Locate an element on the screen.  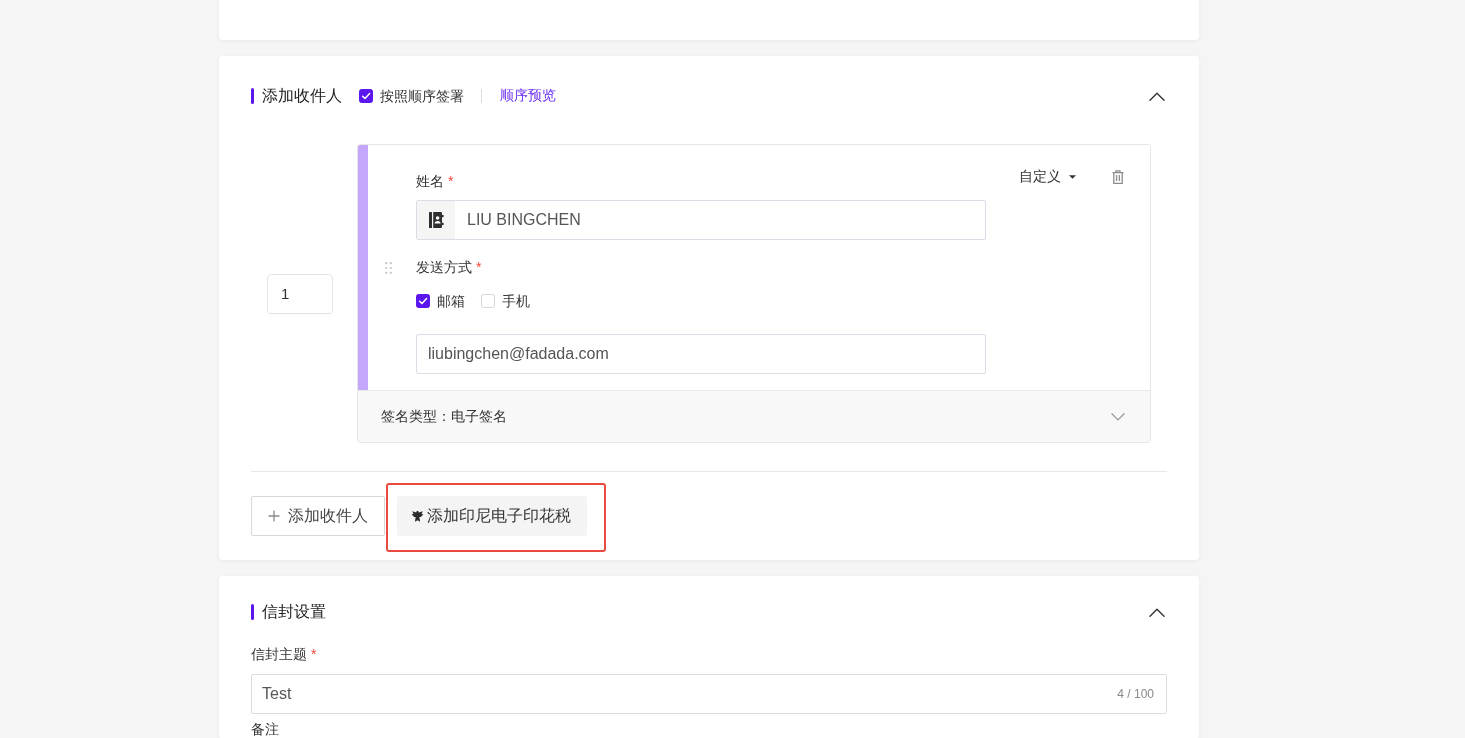
drag-handle-icon is located at coordinates (388, 267).